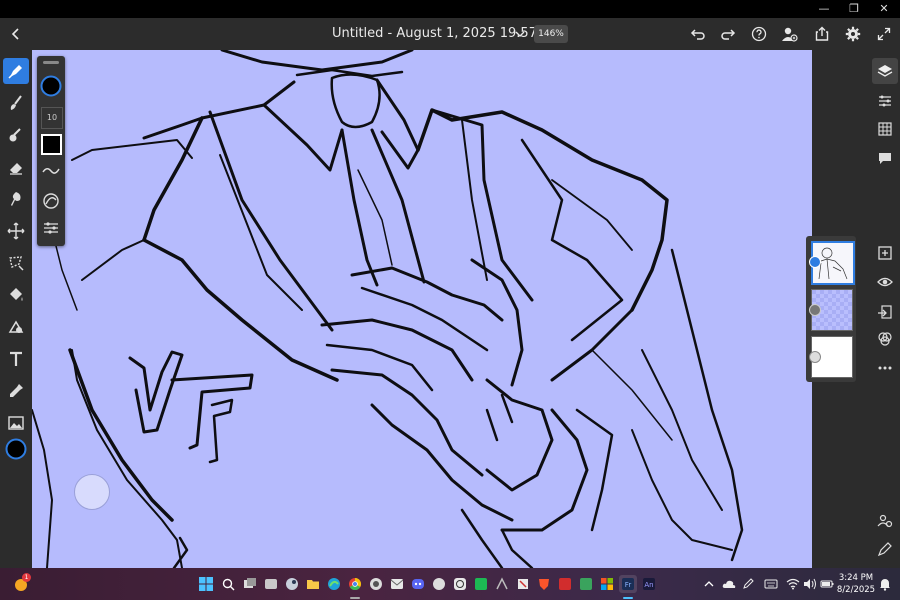  I want to click on help-button, so click(759, 34).